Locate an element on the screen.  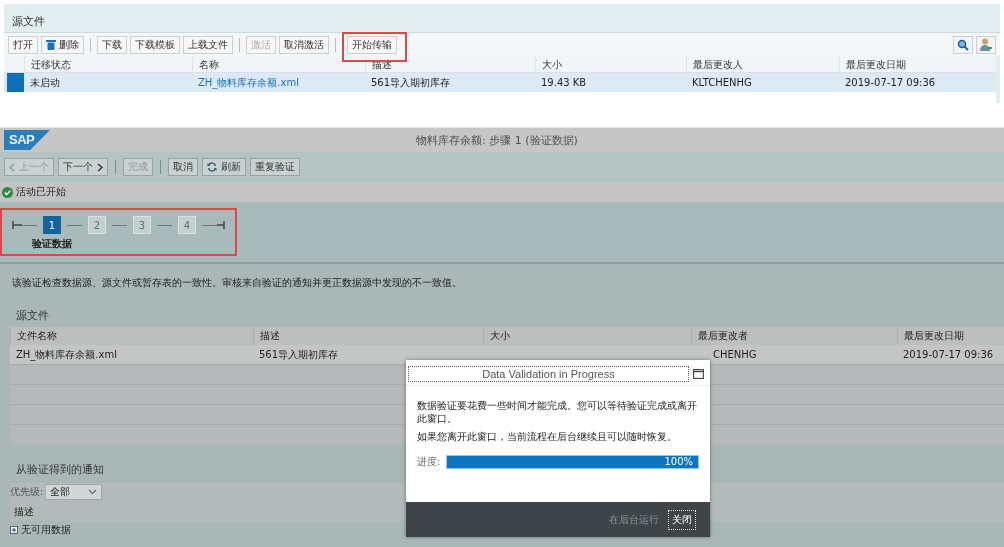
column-header: 最后更改日期 is located at coordinates (950, 336).